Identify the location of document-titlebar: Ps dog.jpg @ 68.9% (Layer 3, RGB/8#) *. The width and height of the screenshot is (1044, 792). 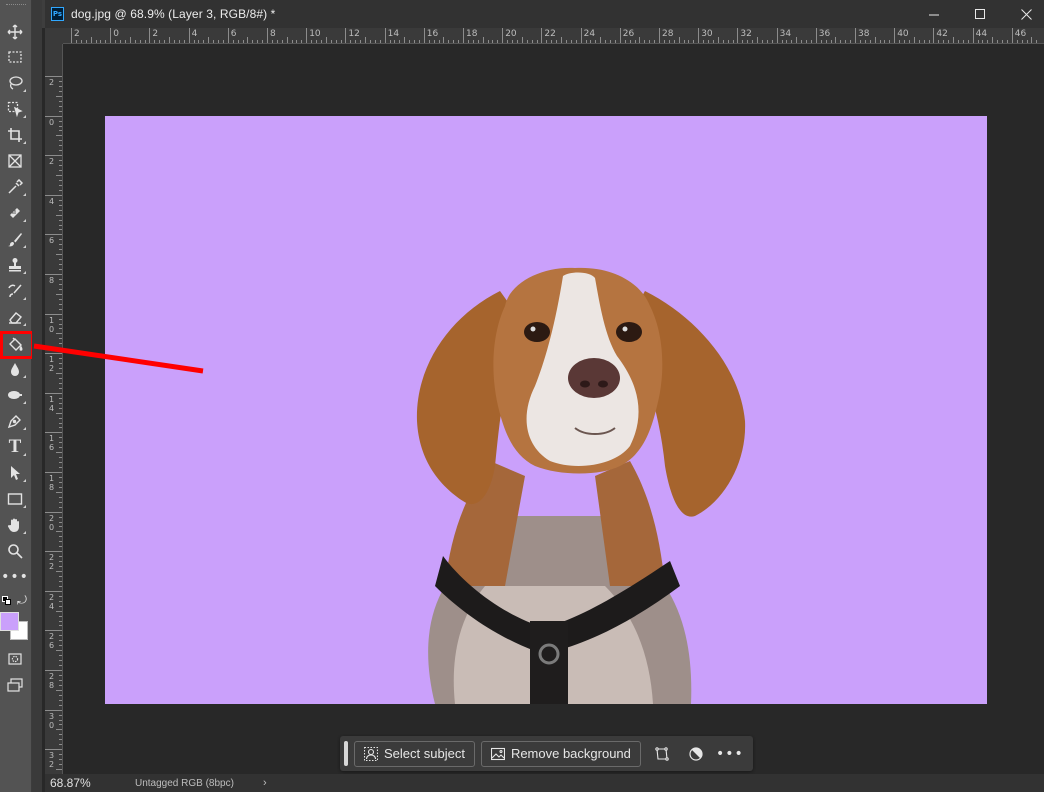
(543, 14).